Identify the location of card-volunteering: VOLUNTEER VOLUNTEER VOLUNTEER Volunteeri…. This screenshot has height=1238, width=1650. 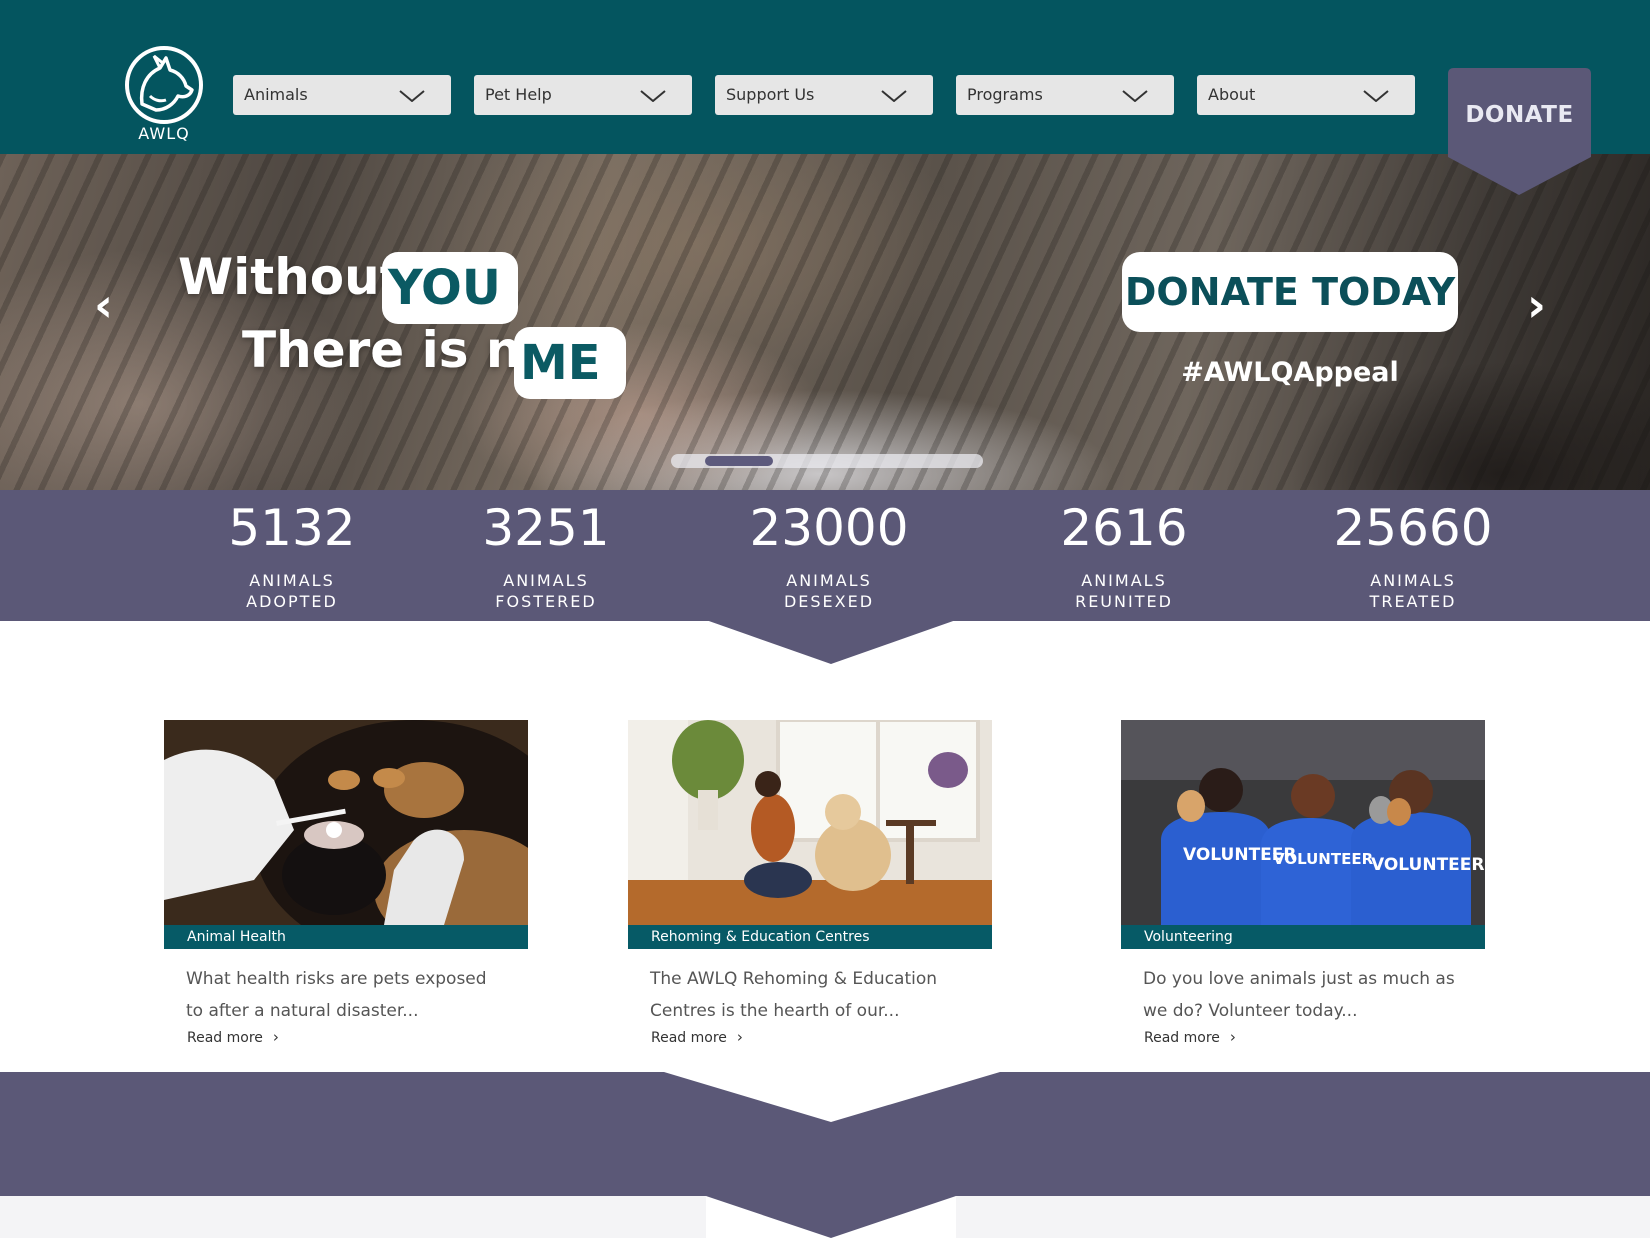
(1303, 884).